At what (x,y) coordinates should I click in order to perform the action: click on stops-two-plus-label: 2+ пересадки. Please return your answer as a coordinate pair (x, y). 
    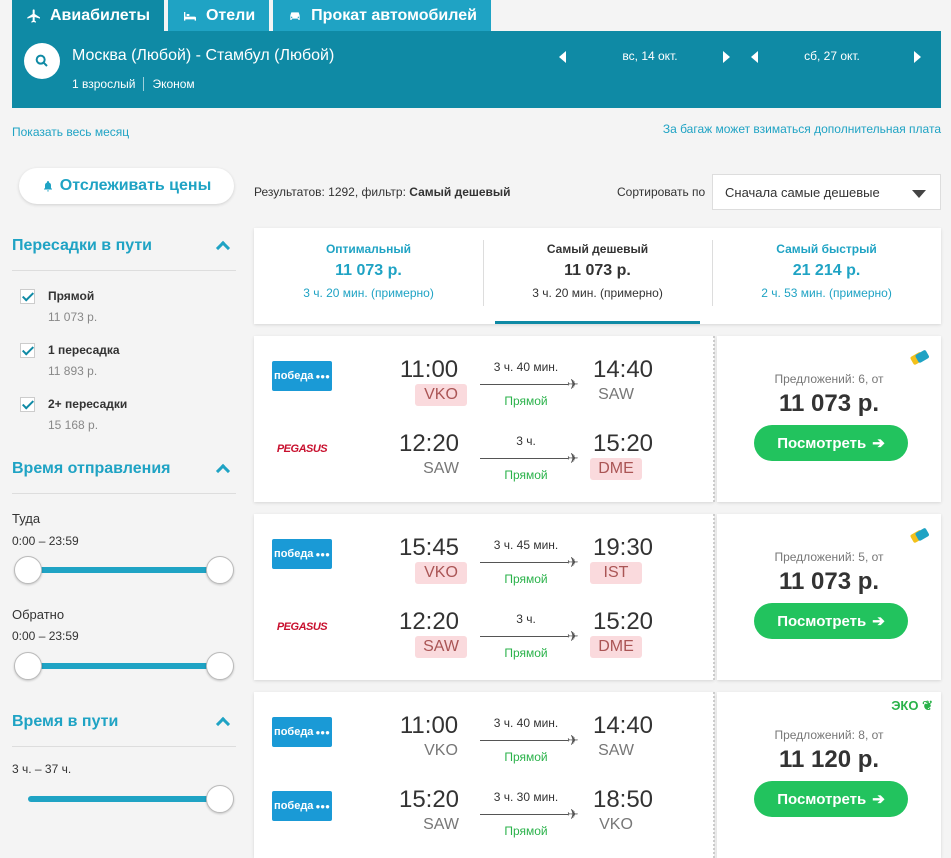
    Looking at the image, I should click on (88, 404).